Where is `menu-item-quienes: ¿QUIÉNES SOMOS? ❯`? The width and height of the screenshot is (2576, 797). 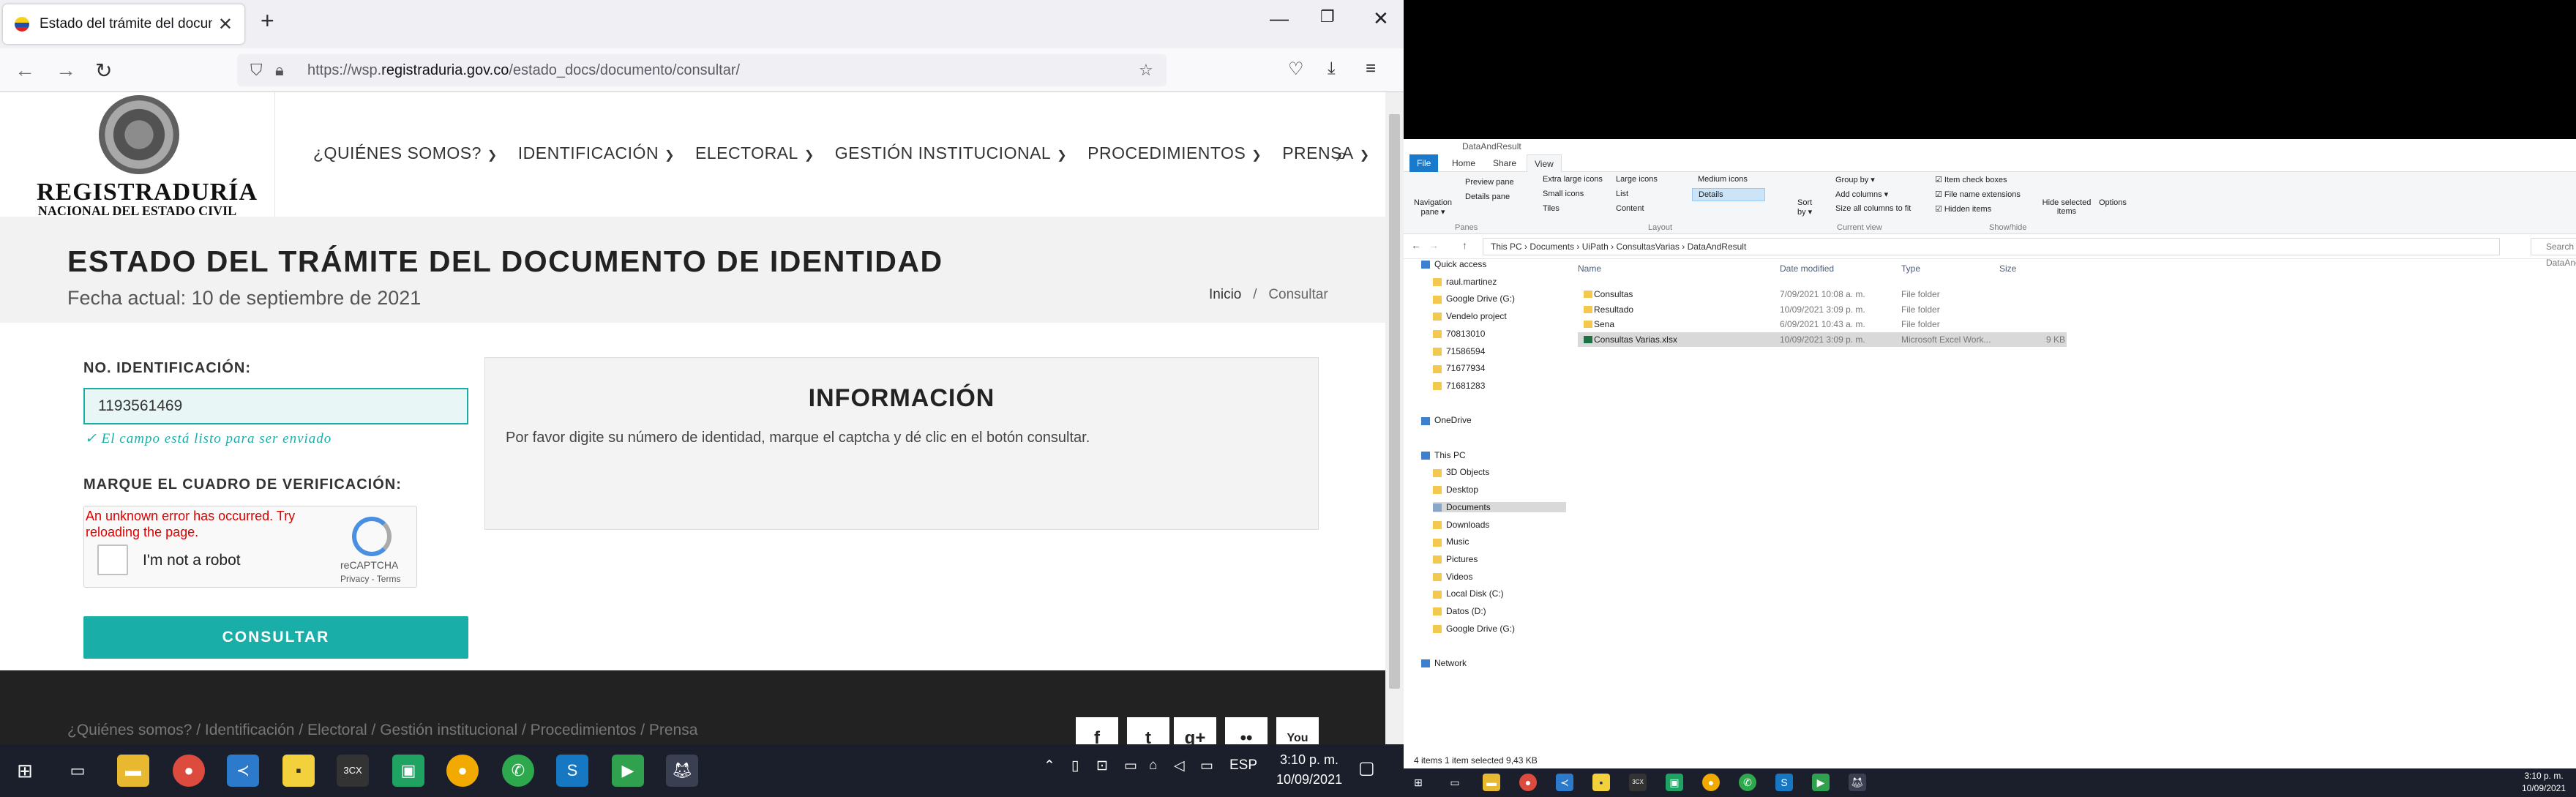
menu-item-quienes: ¿QUIÉNES SOMOS? ❯ is located at coordinates (405, 153).